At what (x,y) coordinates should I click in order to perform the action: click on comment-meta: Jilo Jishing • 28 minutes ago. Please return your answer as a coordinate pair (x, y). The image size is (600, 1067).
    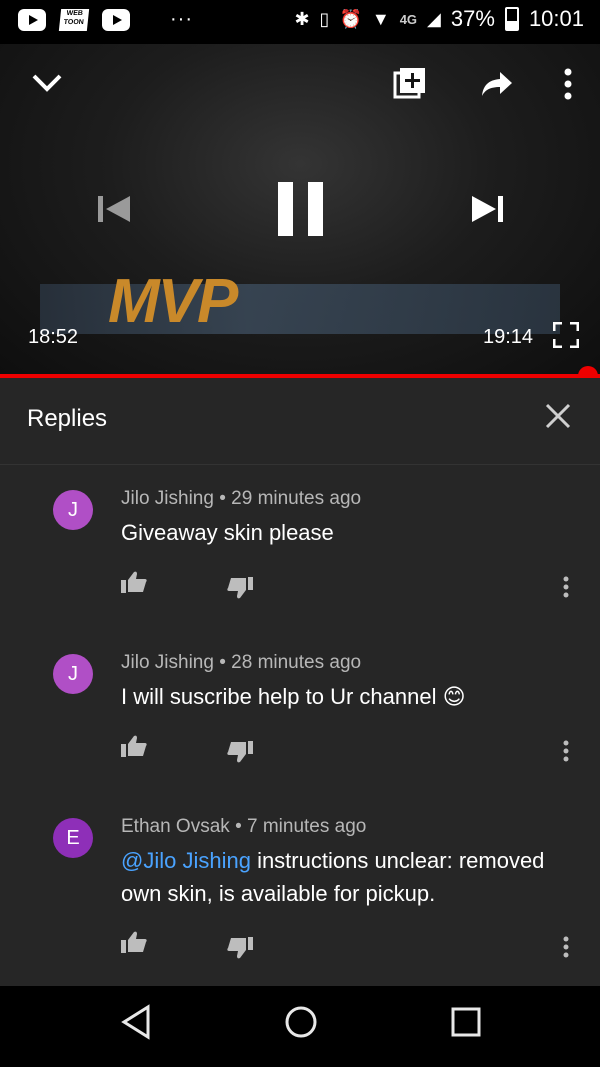
    Looking at the image, I should click on (241, 663).